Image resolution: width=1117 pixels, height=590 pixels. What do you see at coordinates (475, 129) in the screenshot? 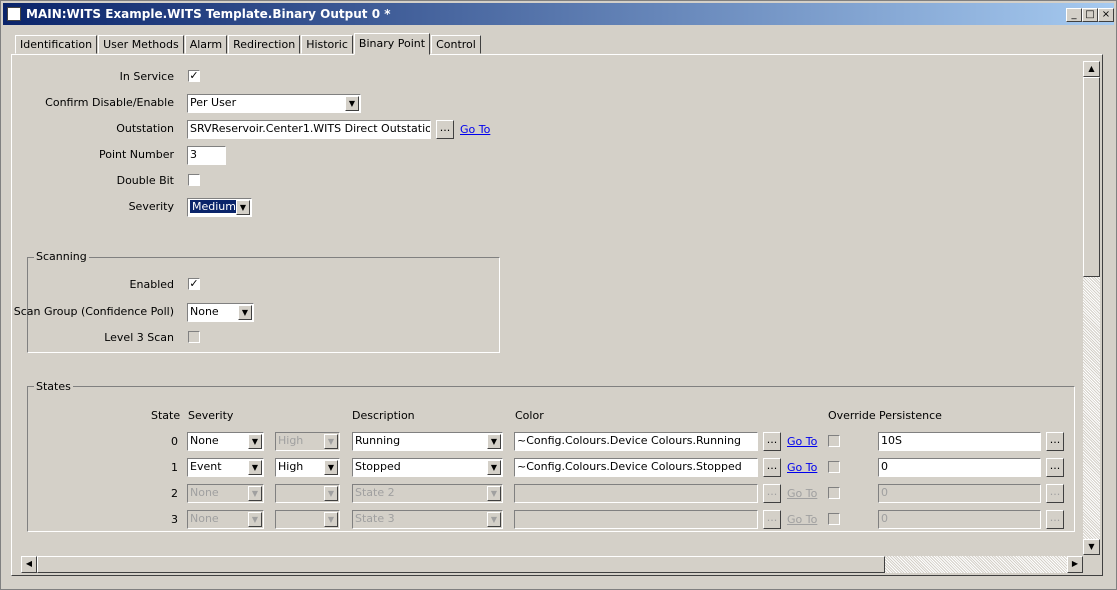
I see `outstation-goto-link: Go To` at bounding box center [475, 129].